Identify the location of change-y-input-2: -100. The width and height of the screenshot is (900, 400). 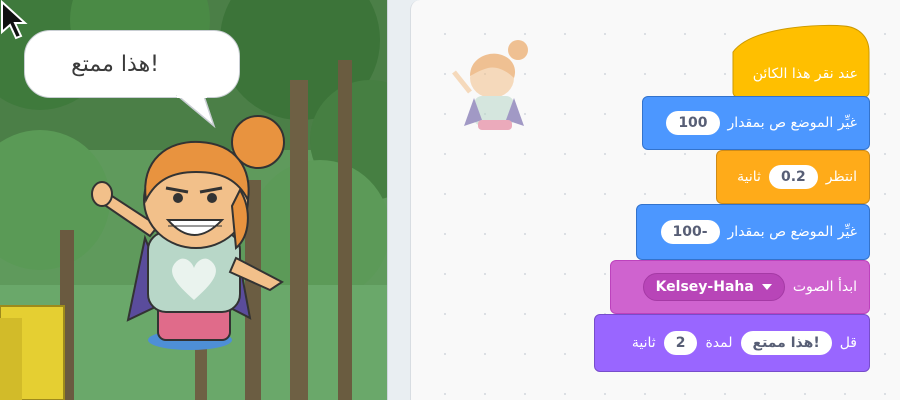
(690, 232).